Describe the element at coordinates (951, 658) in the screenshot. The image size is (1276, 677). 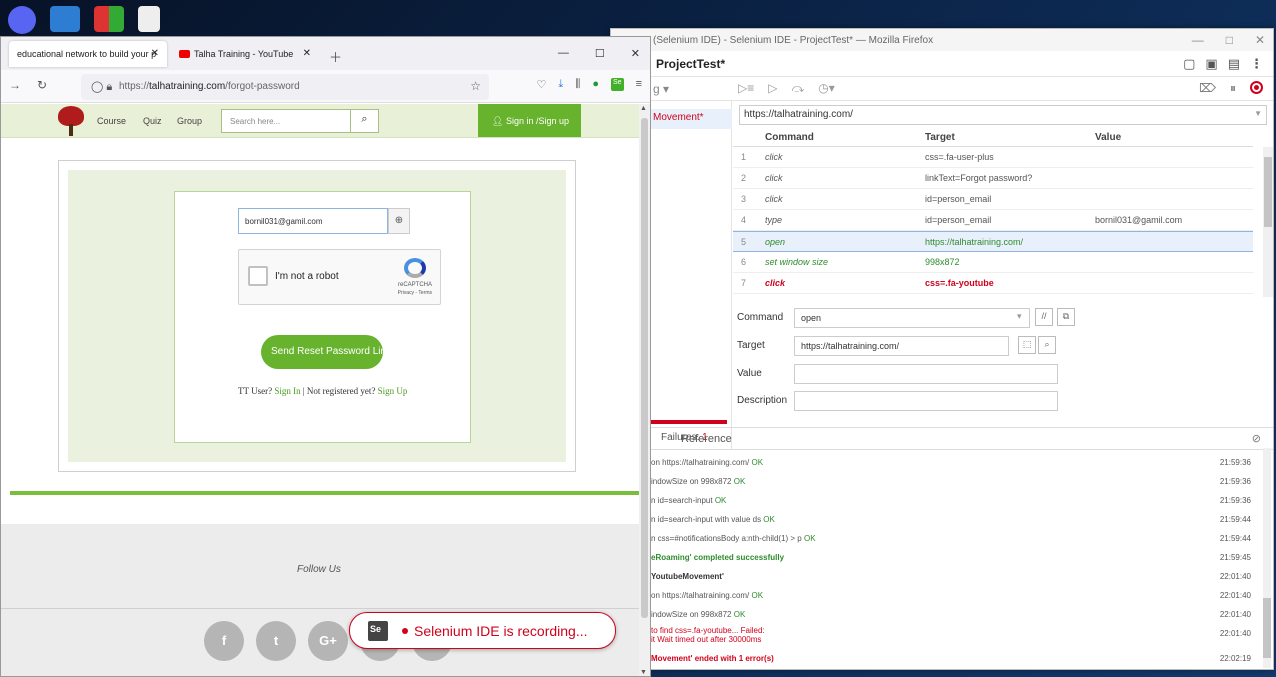
I see `log-entry-error-summary: Movement' ended with 1 error(s) 22:02:19` at that location.